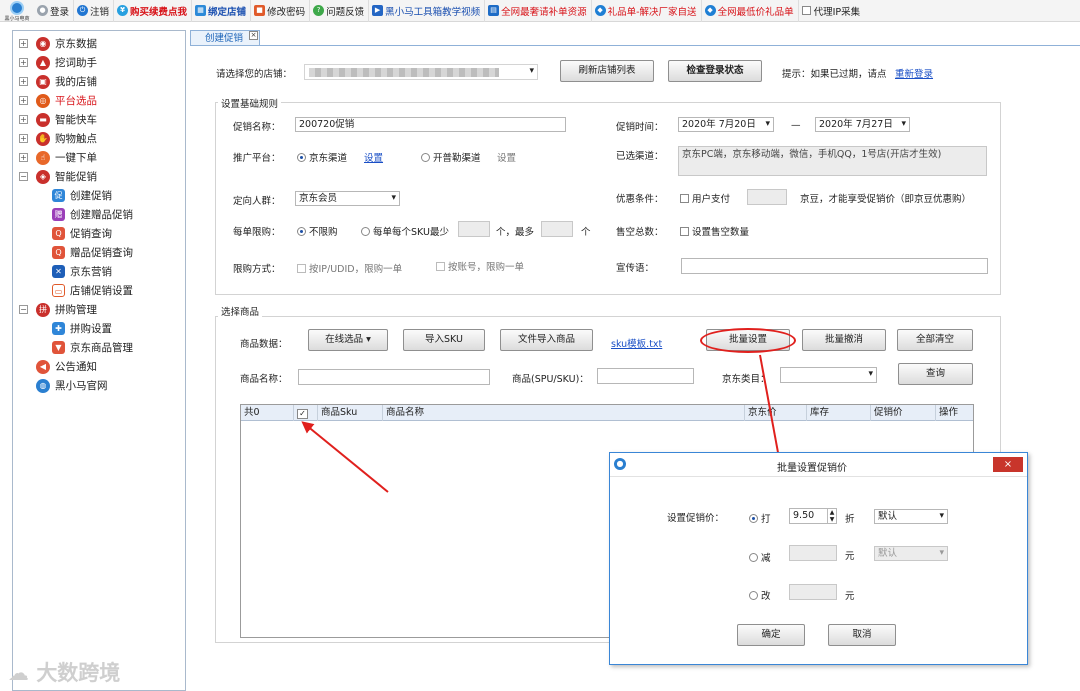 This screenshot has height=691, width=1080. What do you see at coordinates (813, 553) in the screenshot?
I see `minus-value-input` at bounding box center [813, 553].